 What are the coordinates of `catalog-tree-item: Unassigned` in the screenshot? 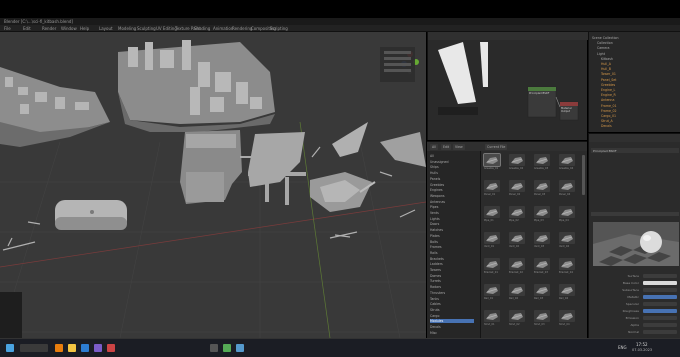 It's located at (452, 162).